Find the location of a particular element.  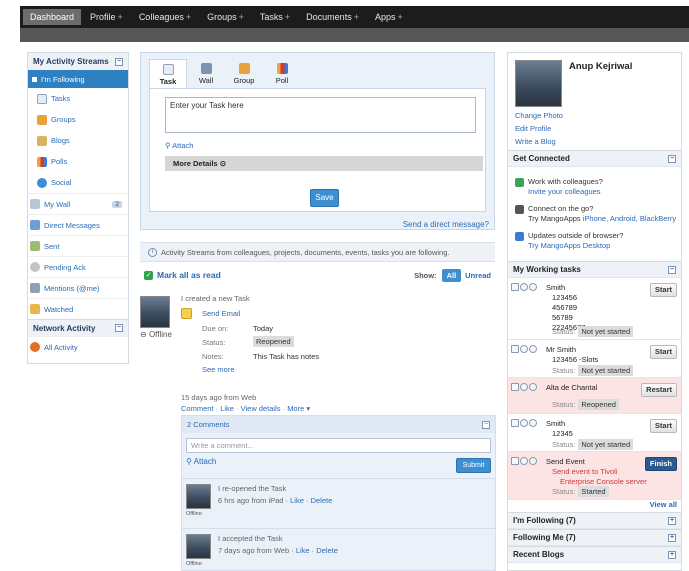

nav-profile: Profile + is located at coordinates (106, 17).